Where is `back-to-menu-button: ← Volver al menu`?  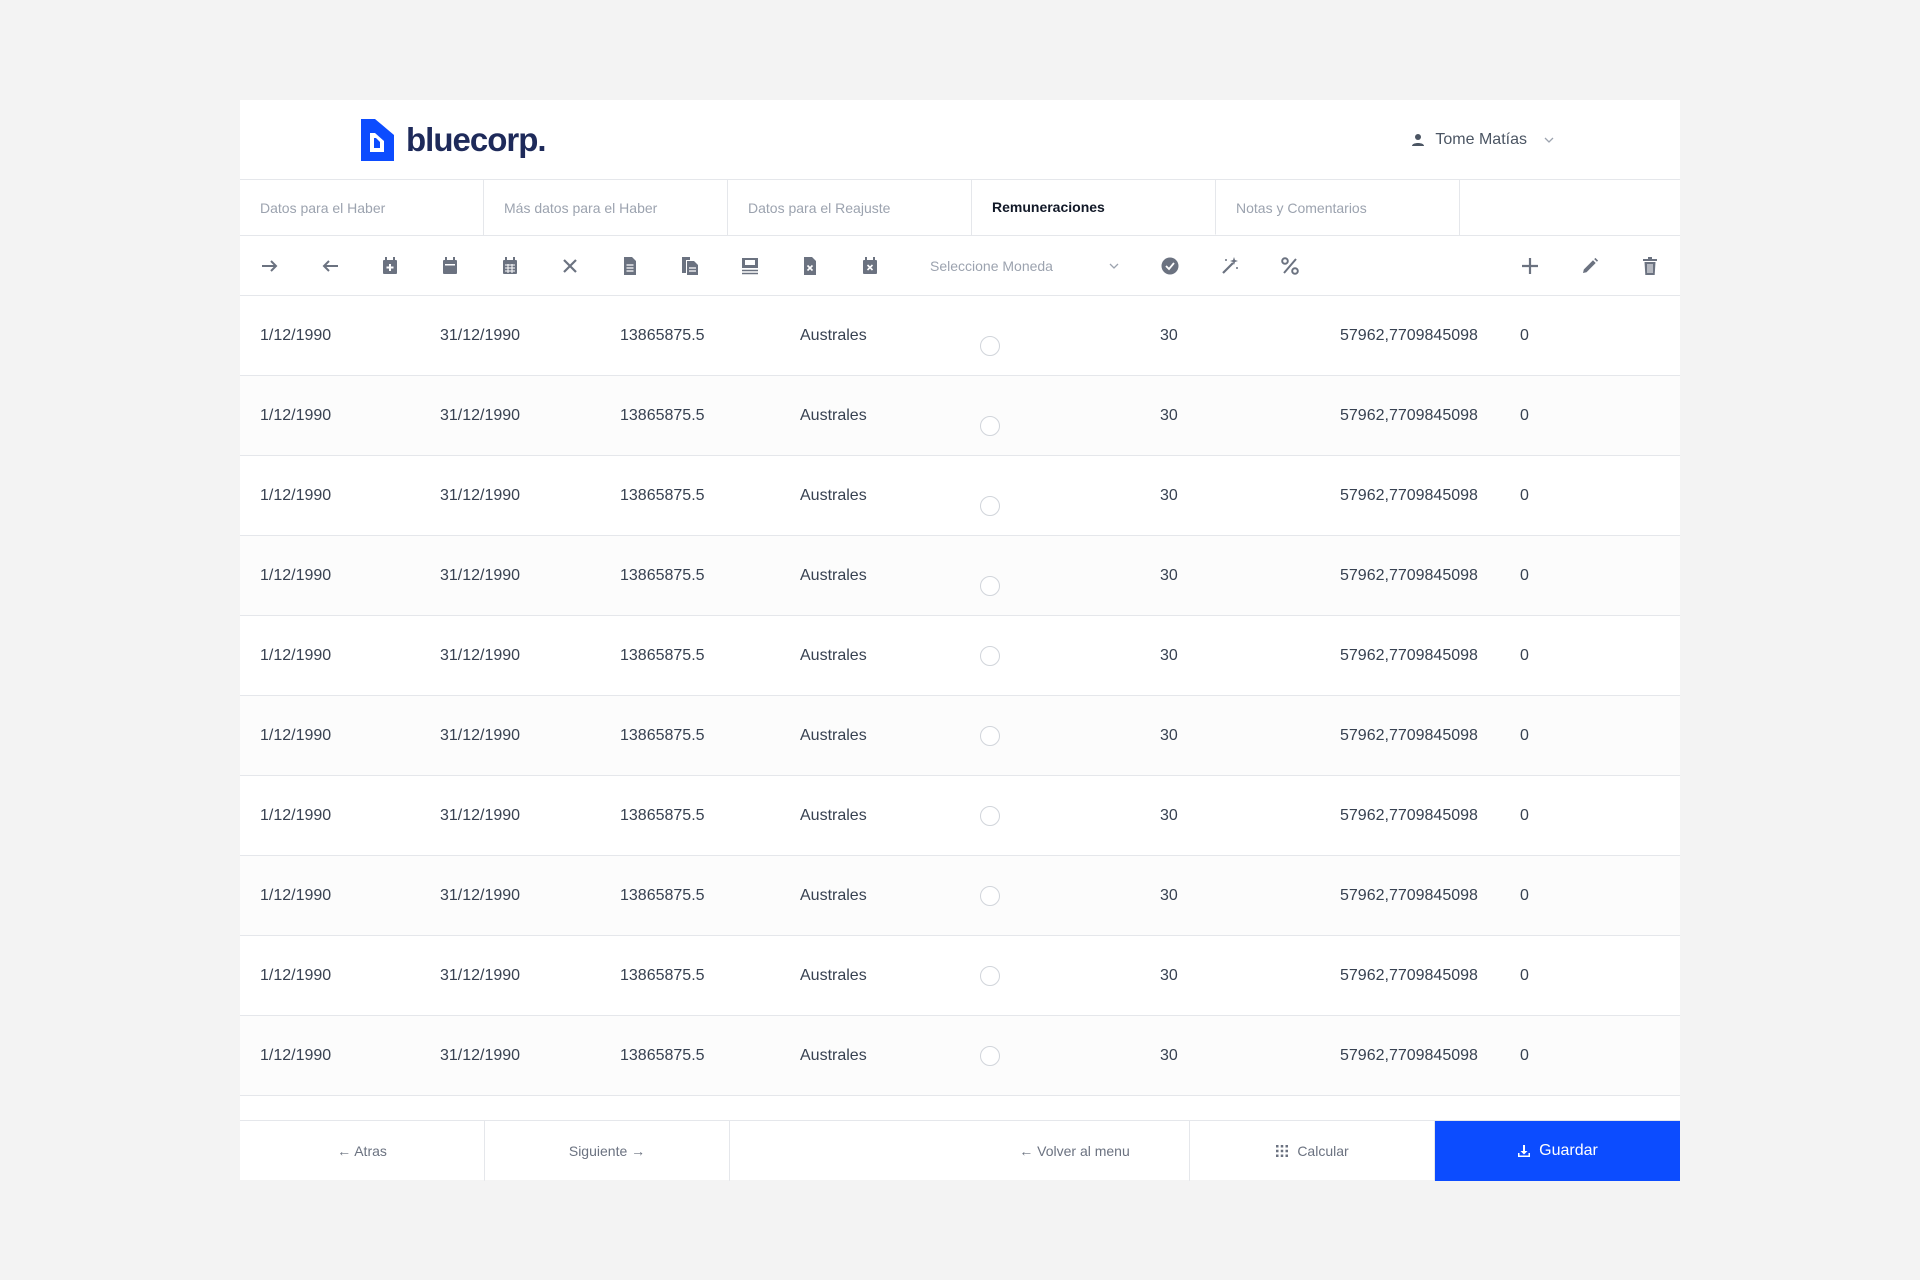 back-to-menu-button: ← Volver al menu is located at coordinates (960, 1151).